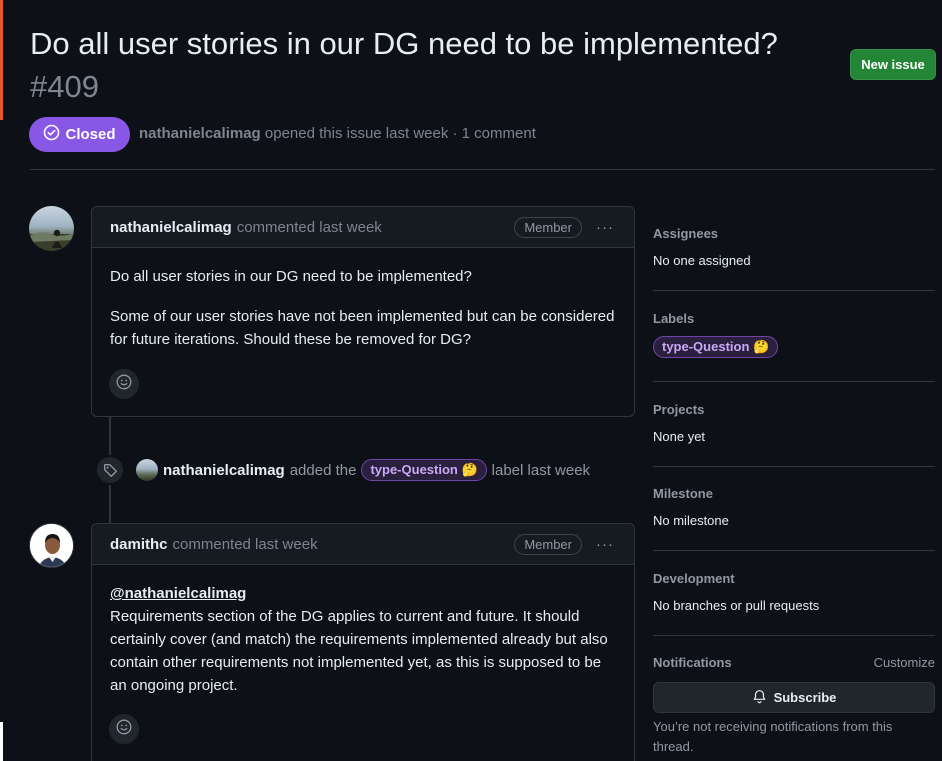 The height and width of the screenshot is (761, 942). Describe the element at coordinates (794, 233) in the screenshot. I see `assignees-title: Assignees` at that location.